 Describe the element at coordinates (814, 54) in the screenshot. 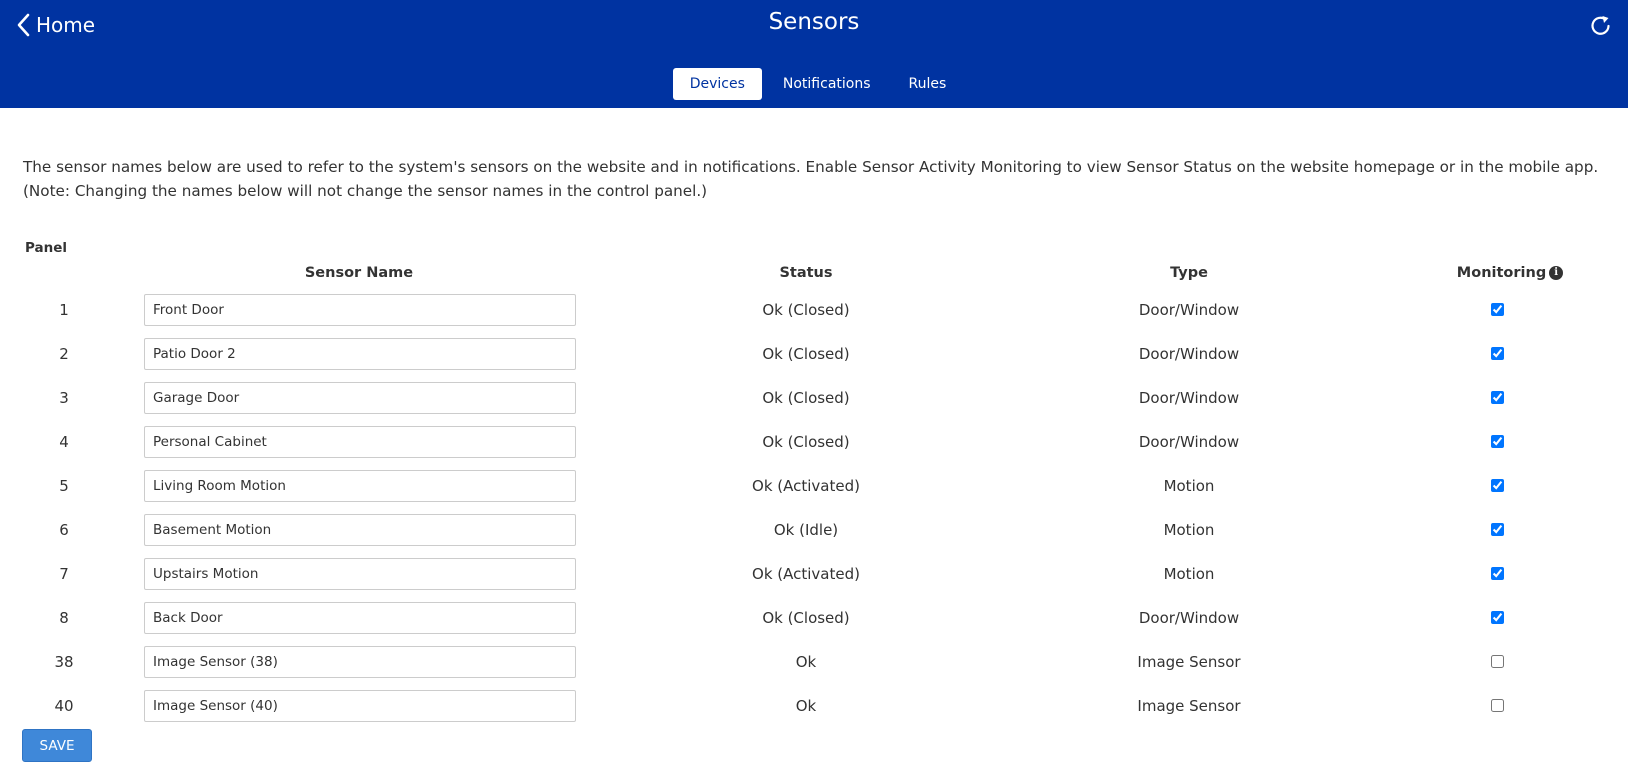

I see `app-header: Home Sensors Devices Notifications Rules` at that location.